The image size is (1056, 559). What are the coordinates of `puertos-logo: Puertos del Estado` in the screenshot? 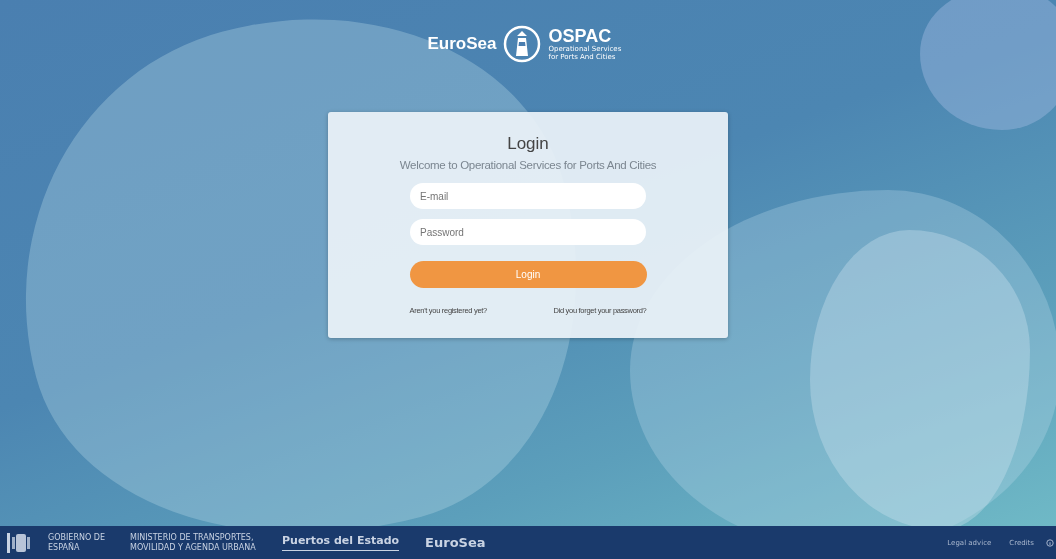 It's located at (341, 542).